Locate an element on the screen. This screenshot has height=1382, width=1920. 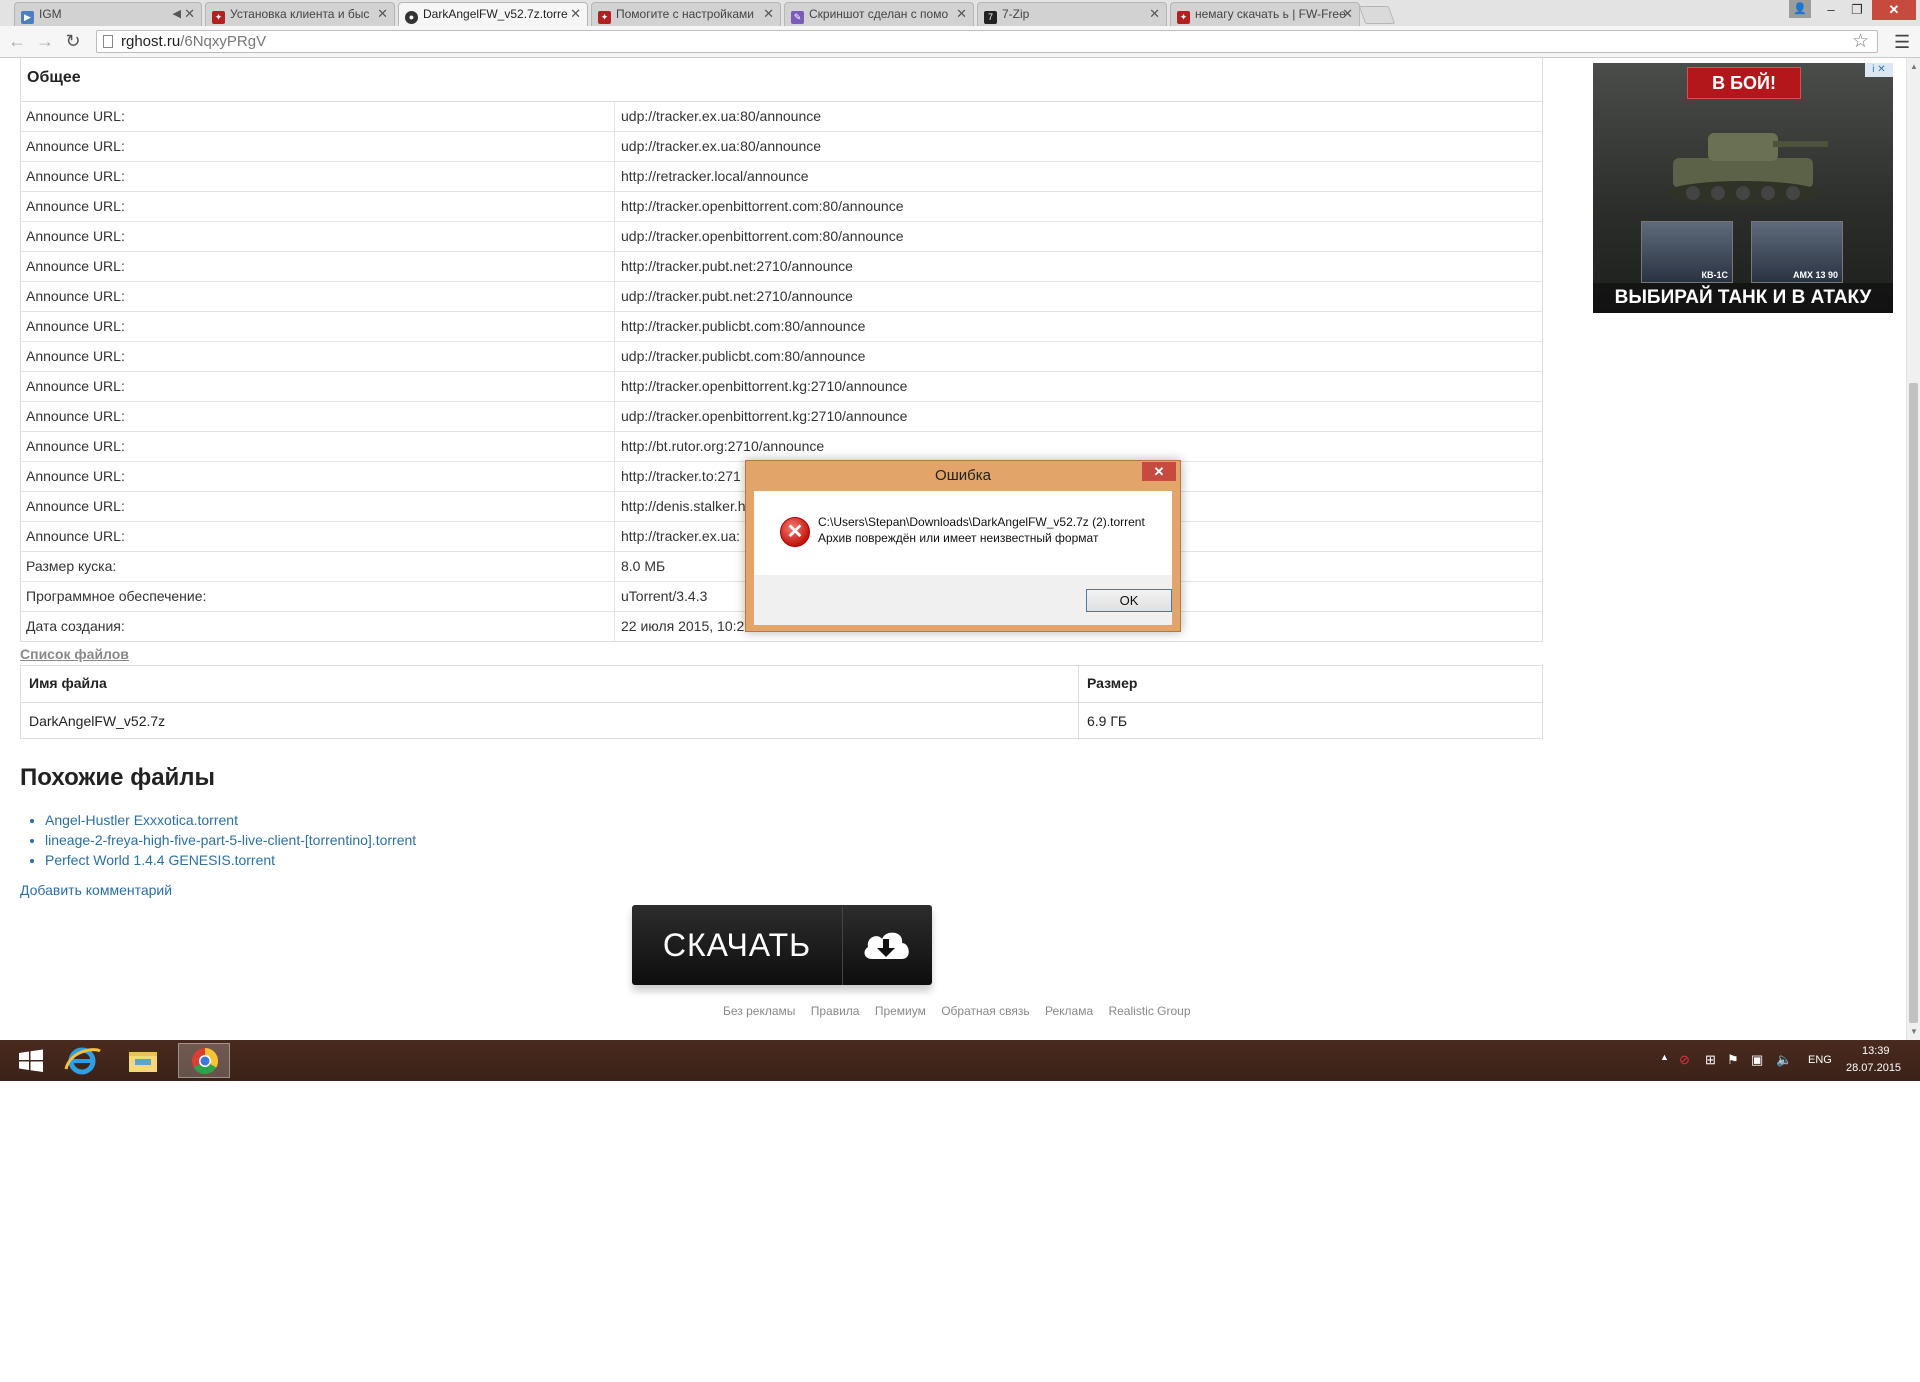
similar-file-link: Angel-Hustler Exxxotica.torrent is located at coordinates (141, 820).